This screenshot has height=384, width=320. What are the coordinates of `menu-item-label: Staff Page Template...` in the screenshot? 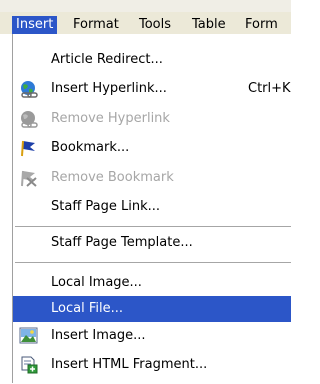 It's located at (122, 242).